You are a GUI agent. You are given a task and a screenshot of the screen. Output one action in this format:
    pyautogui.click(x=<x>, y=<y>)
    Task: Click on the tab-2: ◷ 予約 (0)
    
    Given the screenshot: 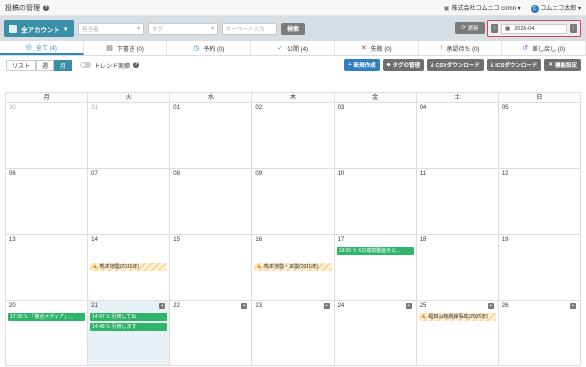 What is the action you would take?
    pyautogui.click(x=209, y=48)
    